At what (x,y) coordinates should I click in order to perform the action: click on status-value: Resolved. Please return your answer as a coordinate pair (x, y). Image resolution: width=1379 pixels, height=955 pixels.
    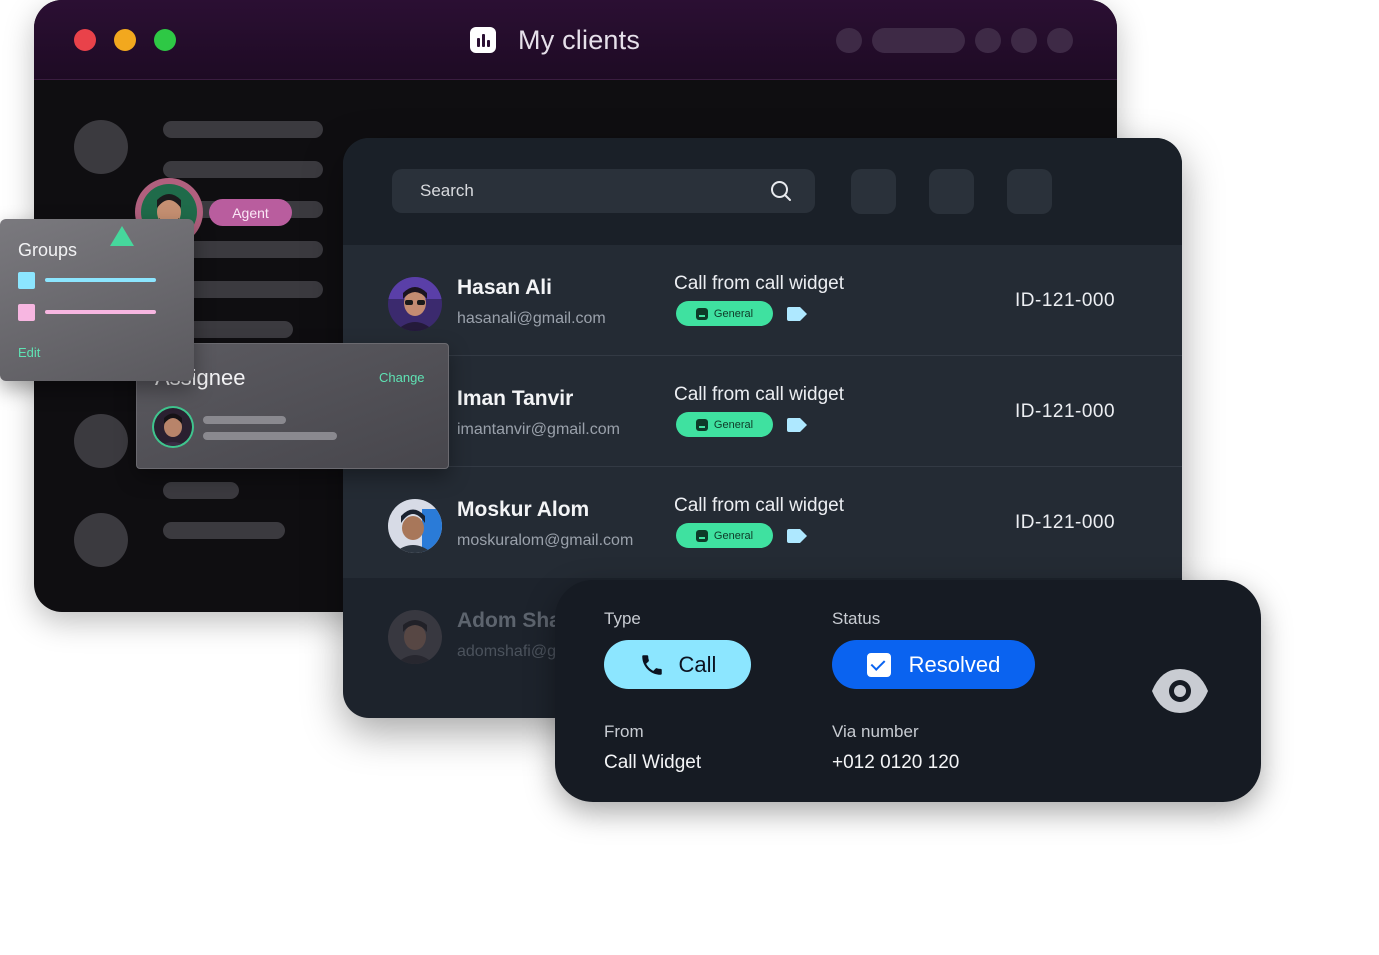
    Looking at the image, I should click on (954, 664).